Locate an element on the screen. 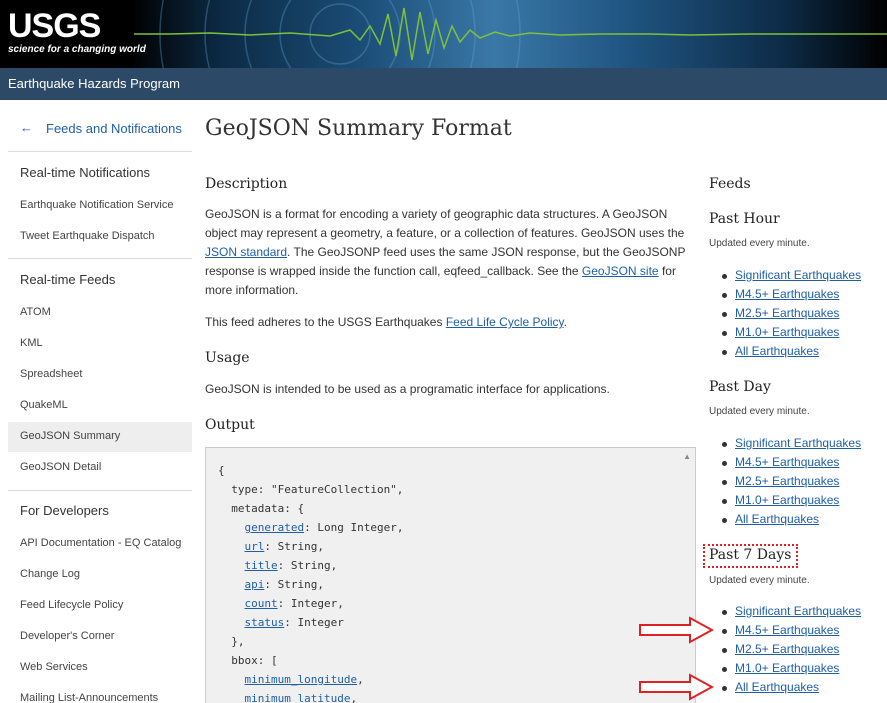  sidebar-item-quakeml: QuakeML is located at coordinates (100, 406).